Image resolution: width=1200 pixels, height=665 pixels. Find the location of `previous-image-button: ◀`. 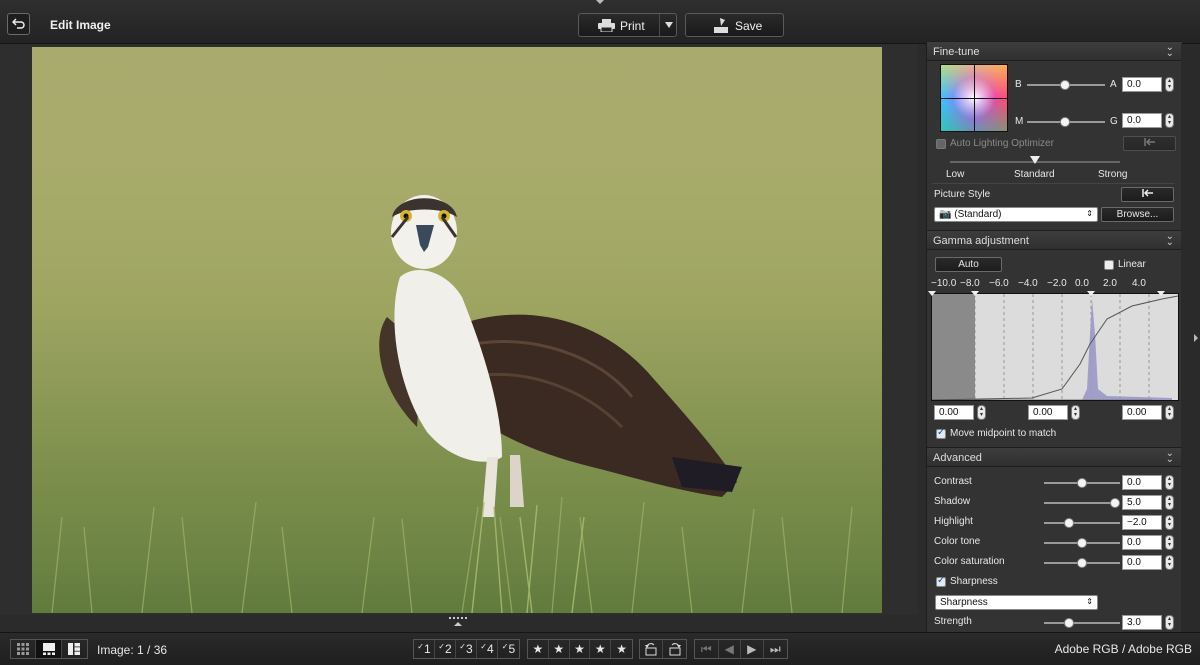

previous-image-button: ◀ is located at coordinates (730, 649).